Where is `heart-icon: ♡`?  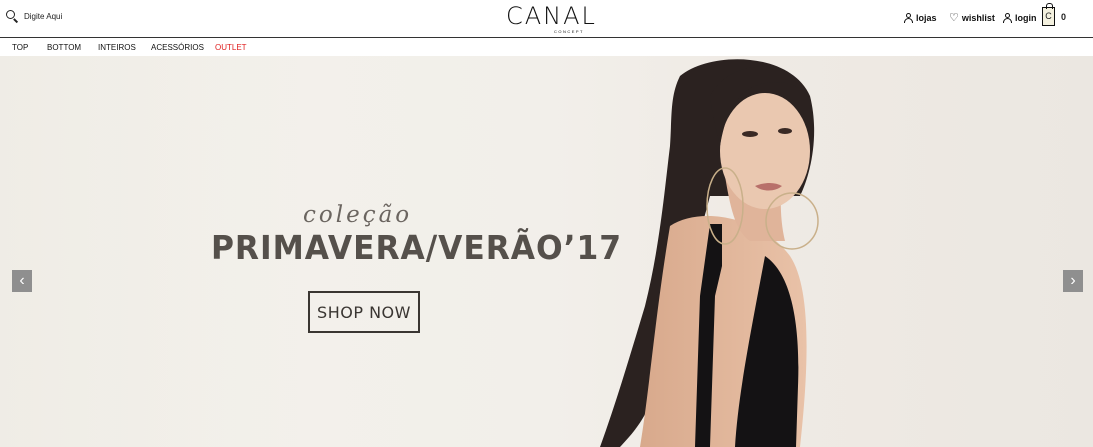 heart-icon: ♡ is located at coordinates (954, 18).